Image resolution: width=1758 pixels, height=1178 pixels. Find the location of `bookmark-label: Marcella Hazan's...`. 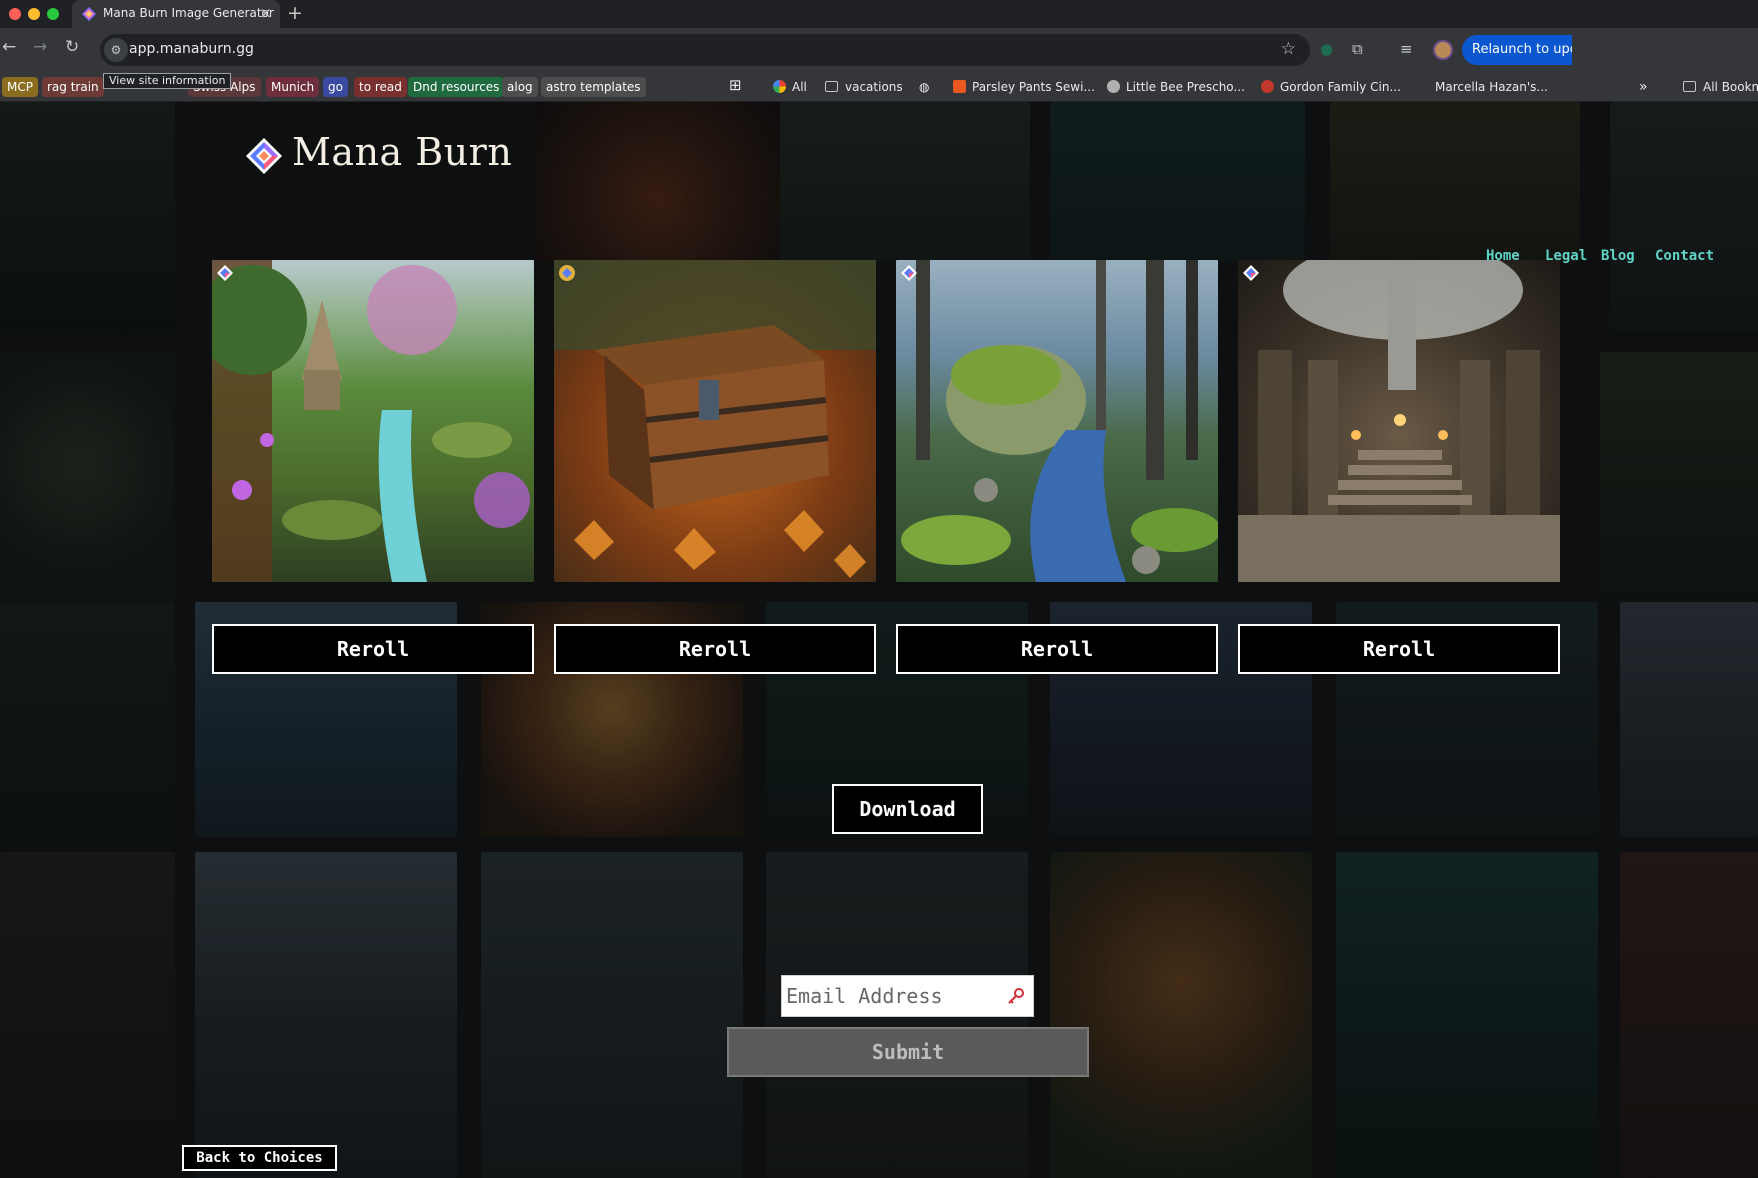

bookmark-label: Marcella Hazan's... is located at coordinates (1491, 87).